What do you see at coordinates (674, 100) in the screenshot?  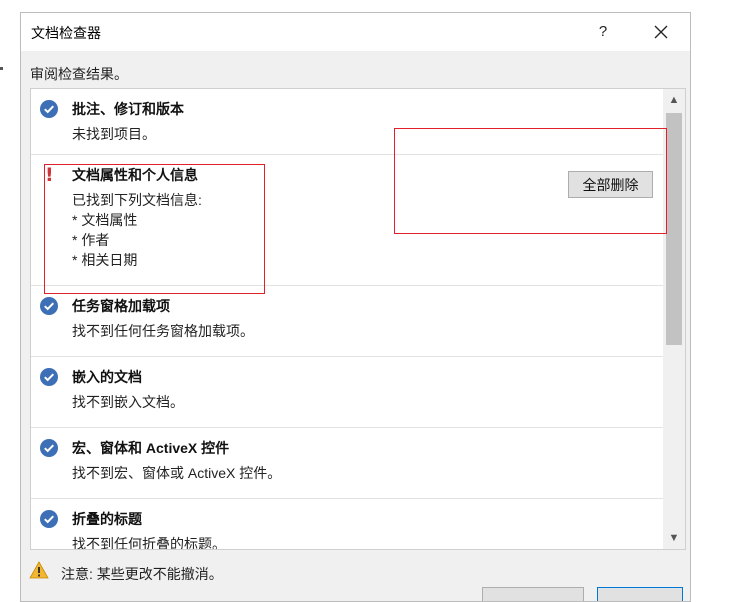 I see `scroll-up-arrow: ▲` at bounding box center [674, 100].